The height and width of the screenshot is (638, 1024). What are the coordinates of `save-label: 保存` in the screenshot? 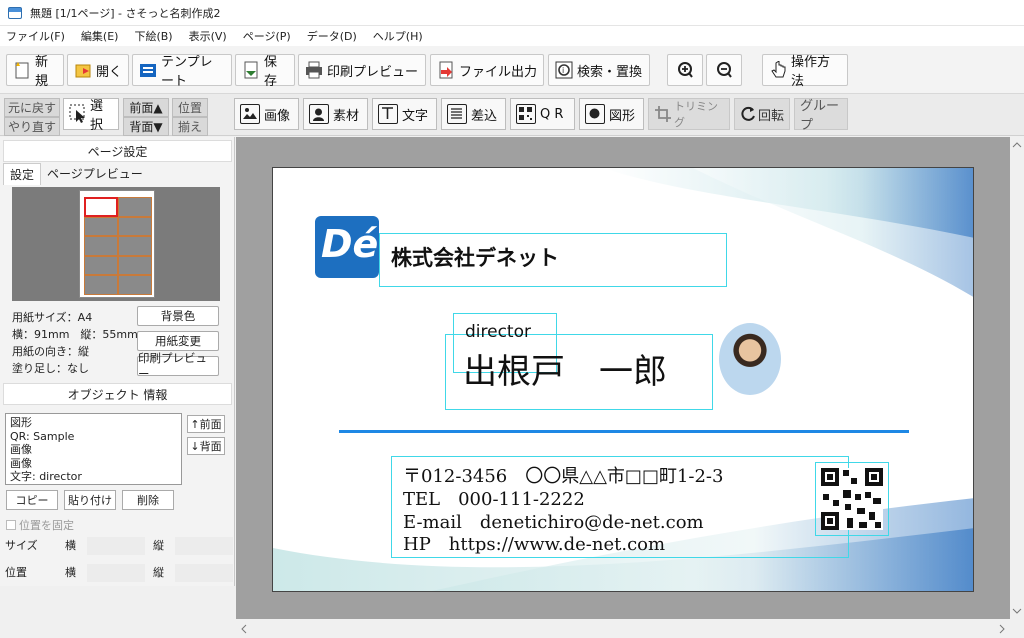 It's located at (271, 72).